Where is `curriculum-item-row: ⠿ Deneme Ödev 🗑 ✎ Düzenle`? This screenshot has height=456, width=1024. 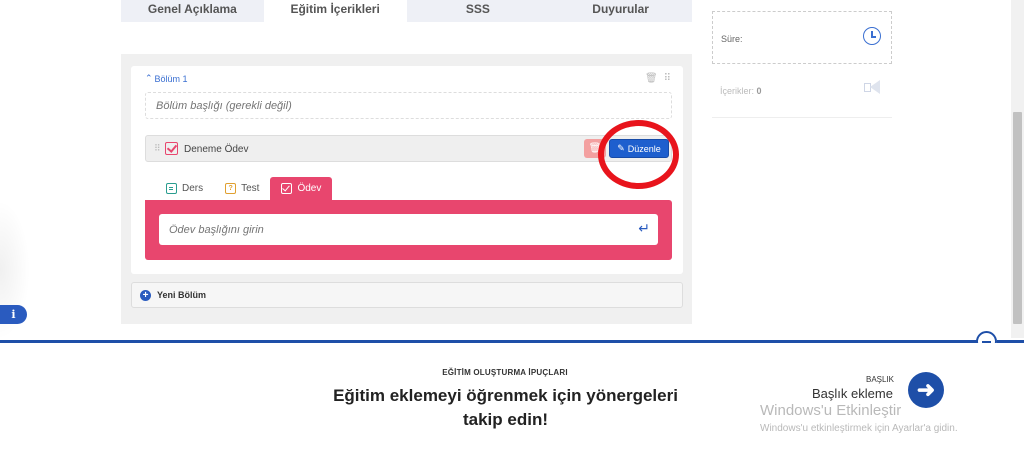
curriculum-item-row: ⠿ Deneme Ödev 🗑 ✎ Düzenle is located at coordinates (408, 148).